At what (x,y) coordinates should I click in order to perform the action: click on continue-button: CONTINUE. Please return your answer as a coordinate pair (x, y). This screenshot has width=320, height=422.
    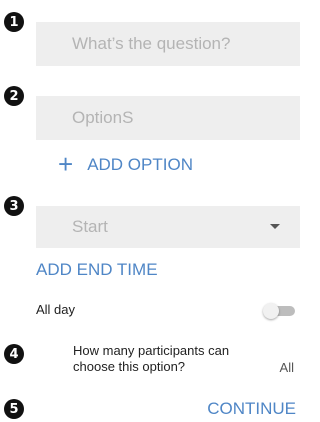
    Looking at the image, I should click on (251, 409).